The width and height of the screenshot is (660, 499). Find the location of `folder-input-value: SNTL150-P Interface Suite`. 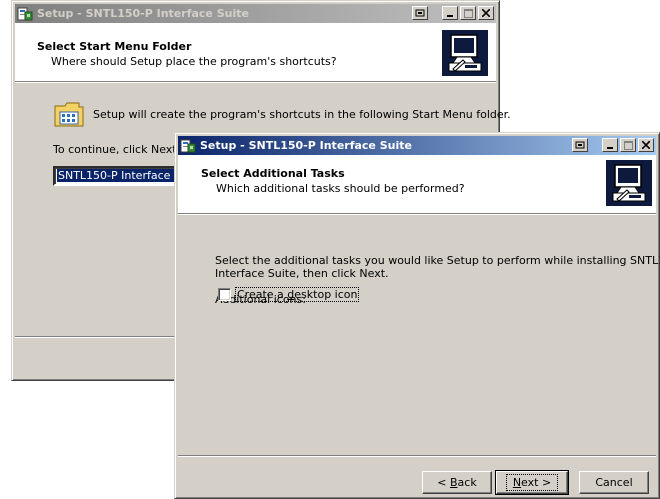

folder-input-value: SNTL150-P Interface Suite is located at coordinates (119, 175).